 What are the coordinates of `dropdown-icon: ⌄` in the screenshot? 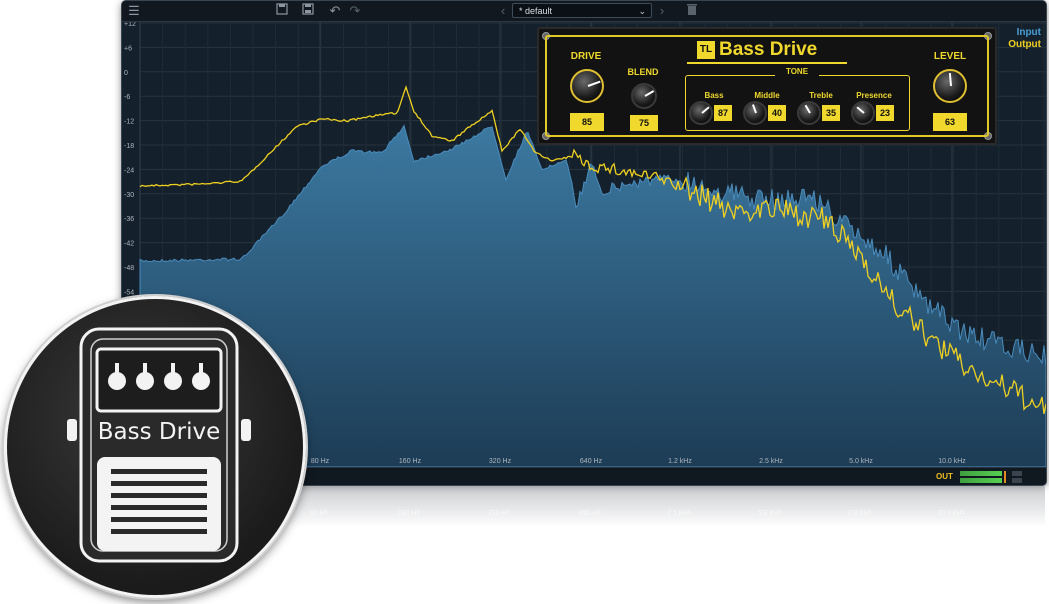 It's located at (642, 11).